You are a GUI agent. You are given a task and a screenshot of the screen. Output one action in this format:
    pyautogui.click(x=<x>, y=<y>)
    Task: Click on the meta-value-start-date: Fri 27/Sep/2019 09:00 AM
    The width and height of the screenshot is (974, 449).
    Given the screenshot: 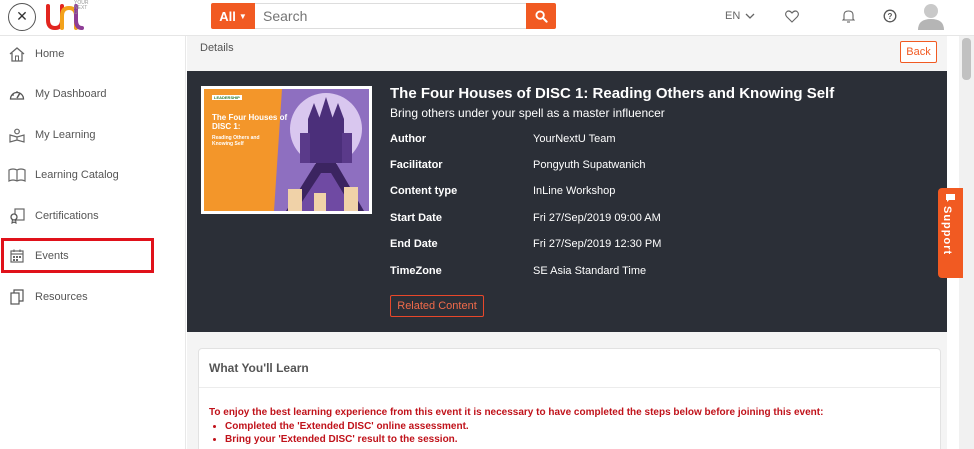 What is the action you would take?
    pyautogui.click(x=597, y=218)
    